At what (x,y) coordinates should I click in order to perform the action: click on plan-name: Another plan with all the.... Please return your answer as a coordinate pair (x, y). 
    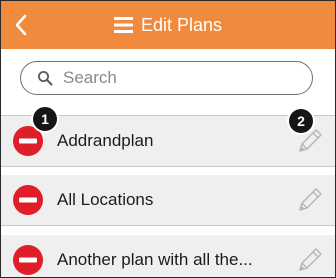
    Looking at the image, I should click on (155, 259).